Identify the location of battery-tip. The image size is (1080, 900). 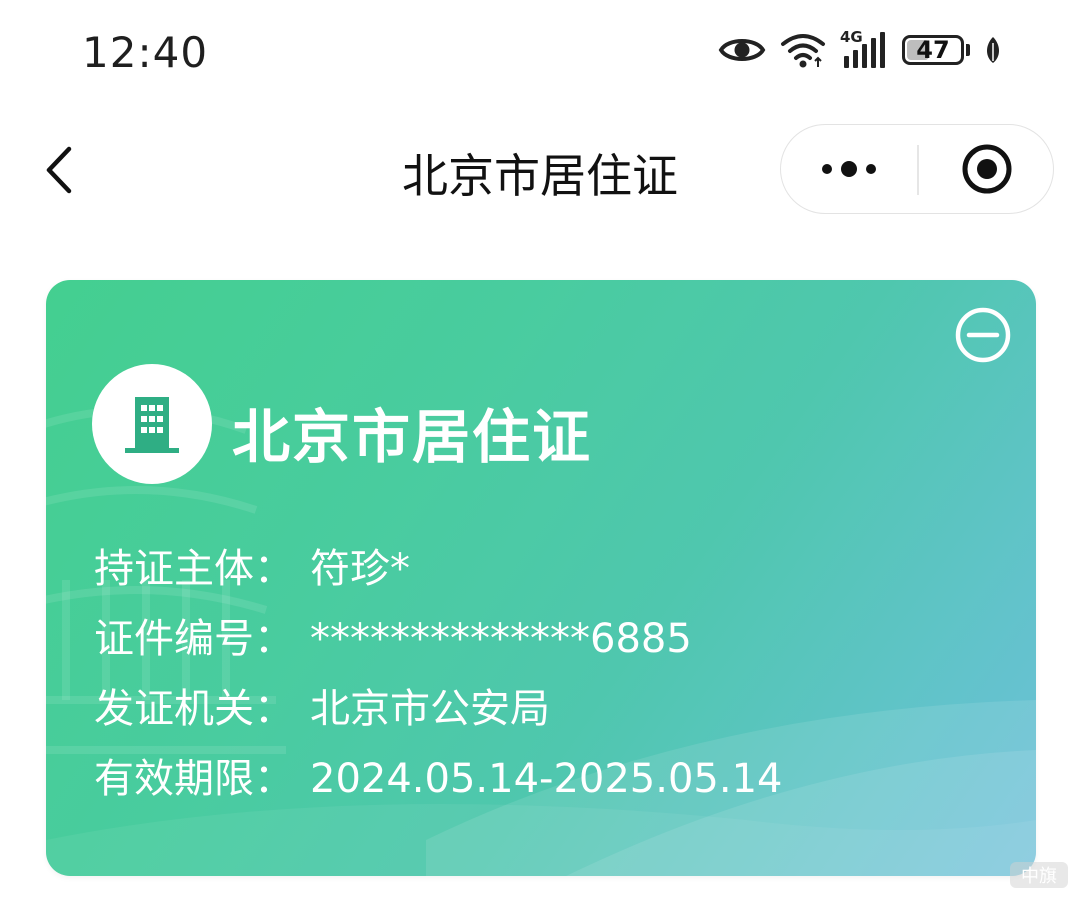
(968, 50).